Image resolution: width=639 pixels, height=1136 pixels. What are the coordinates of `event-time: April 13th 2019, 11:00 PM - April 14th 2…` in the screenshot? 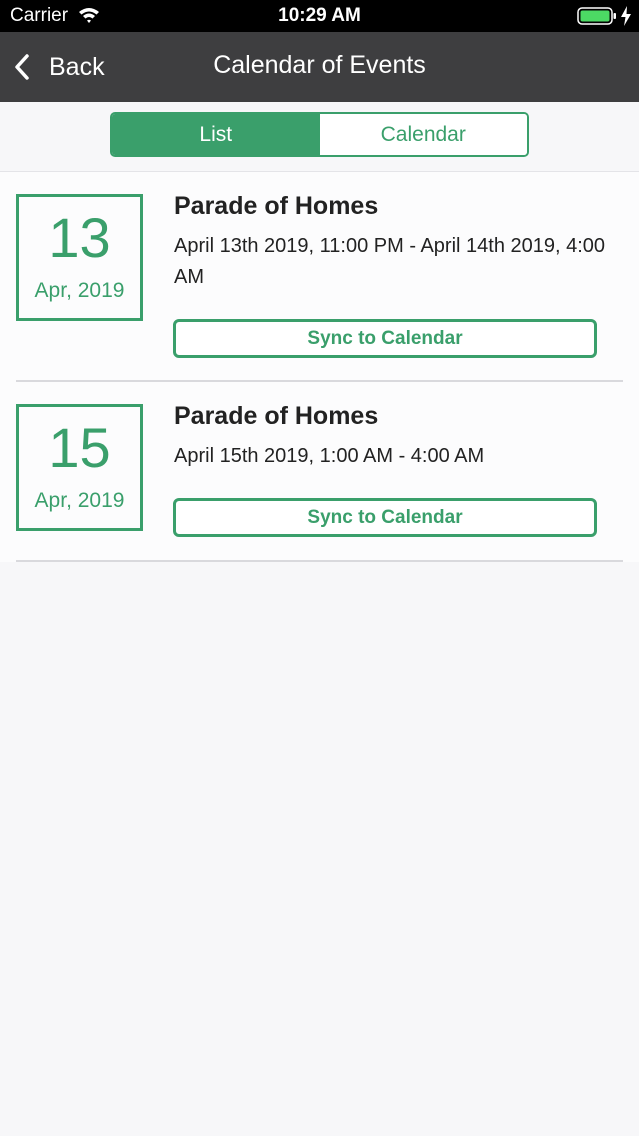 It's located at (390, 261).